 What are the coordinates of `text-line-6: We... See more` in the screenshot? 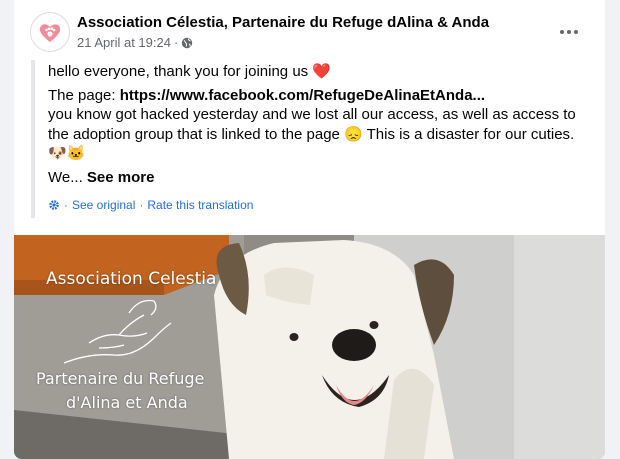 It's located at (101, 177).